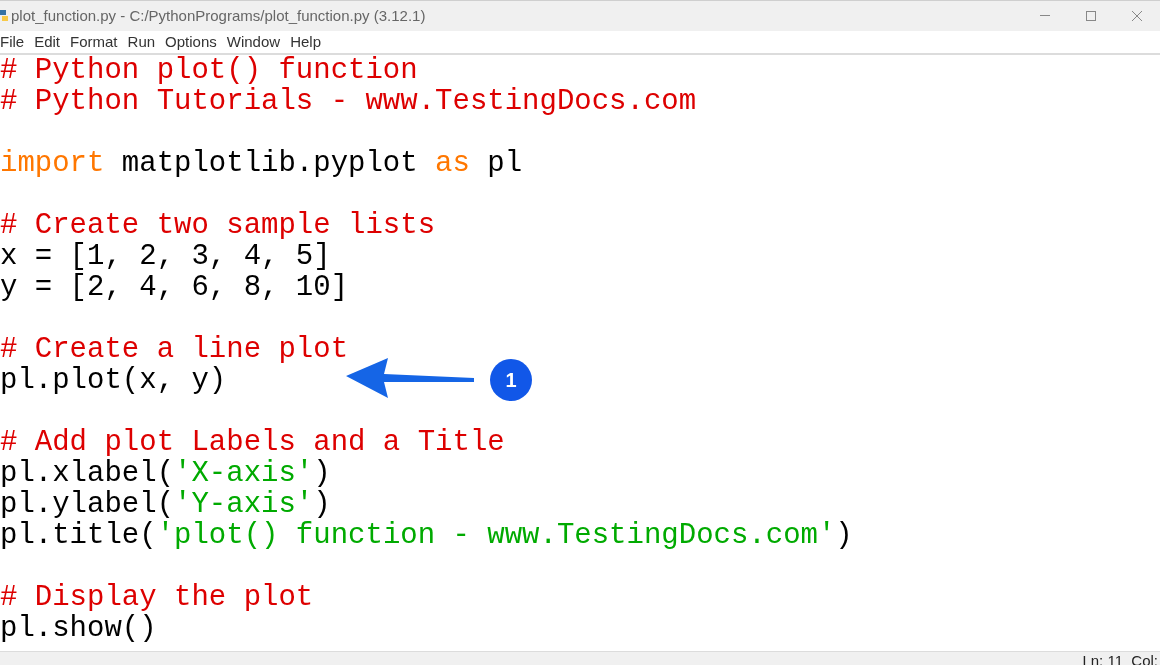 This screenshot has height=665, width=1160. Describe the element at coordinates (1045, 16) in the screenshot. I see `minimize-icon` at that location.